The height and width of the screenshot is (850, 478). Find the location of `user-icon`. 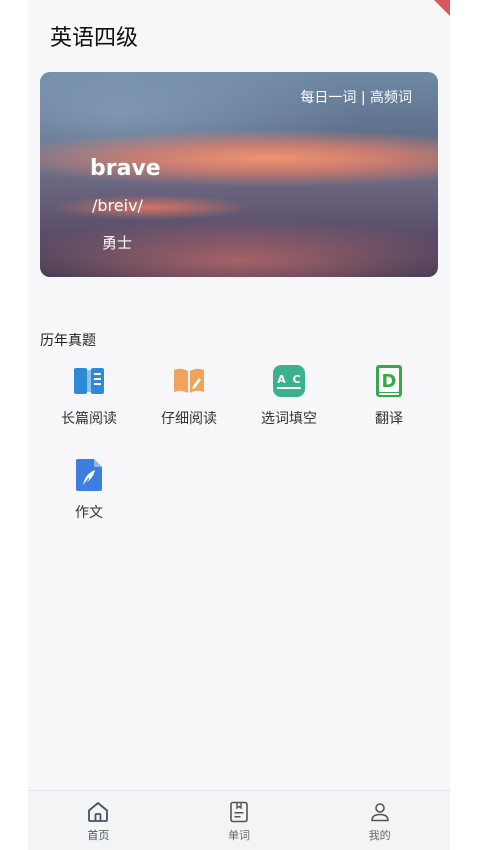

user-icon is located at coordinates (379, 812).